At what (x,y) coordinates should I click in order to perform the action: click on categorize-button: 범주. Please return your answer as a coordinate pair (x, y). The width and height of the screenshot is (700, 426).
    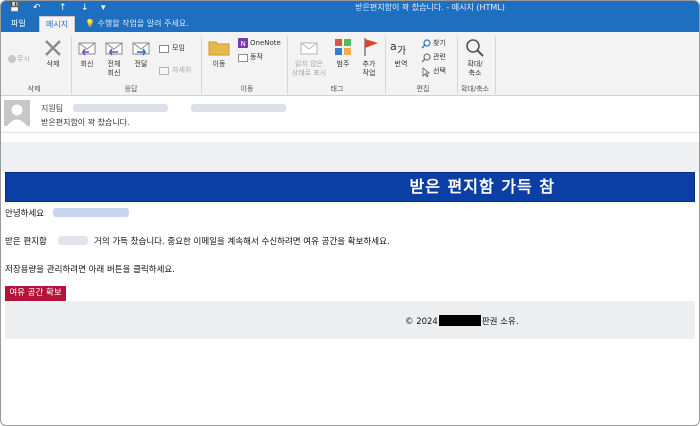
    Looking at the image, I should click on (343, 64).